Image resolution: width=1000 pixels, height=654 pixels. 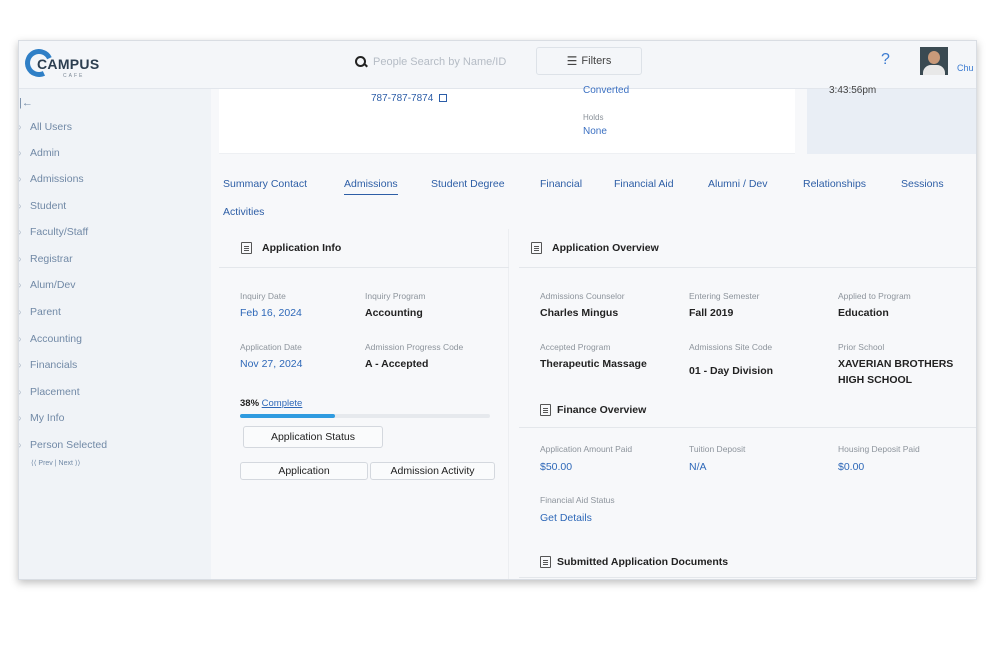 What do you see at coordinates (114, 418) in the screenshot?
I see `sidebar-item-my-info: ○My Info` at bounding box center [114, 418].